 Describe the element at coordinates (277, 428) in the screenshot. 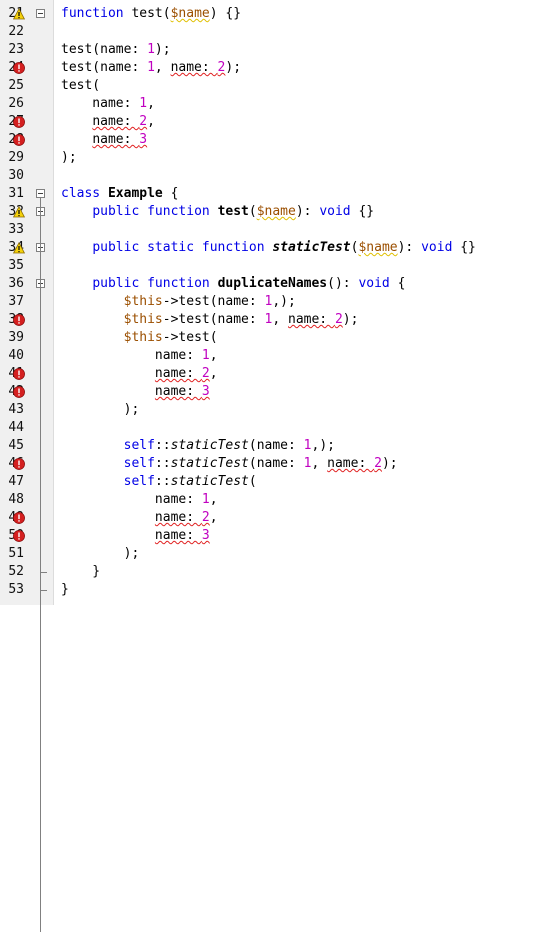

I see `code-line: 44` at that location.